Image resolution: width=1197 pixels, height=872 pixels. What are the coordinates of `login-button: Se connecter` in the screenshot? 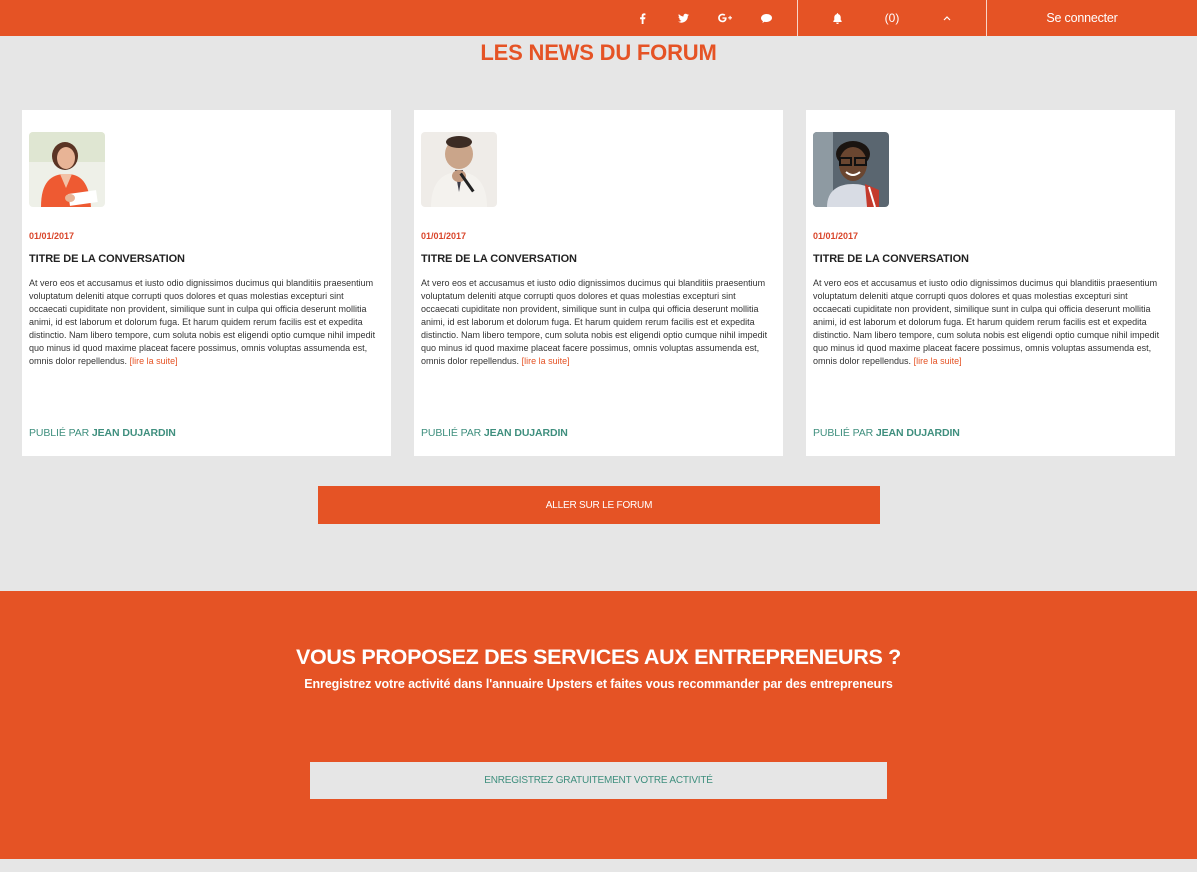 It's located at (1082, 18).